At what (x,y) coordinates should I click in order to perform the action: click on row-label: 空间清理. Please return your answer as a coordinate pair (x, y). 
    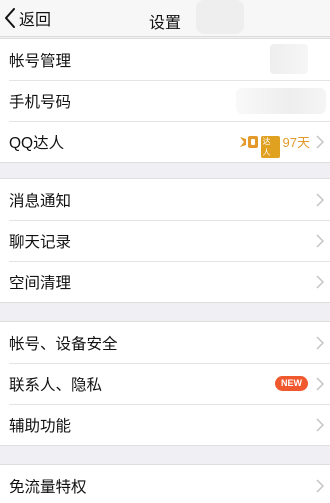
    Looking at the image, I should click on (40, 283).